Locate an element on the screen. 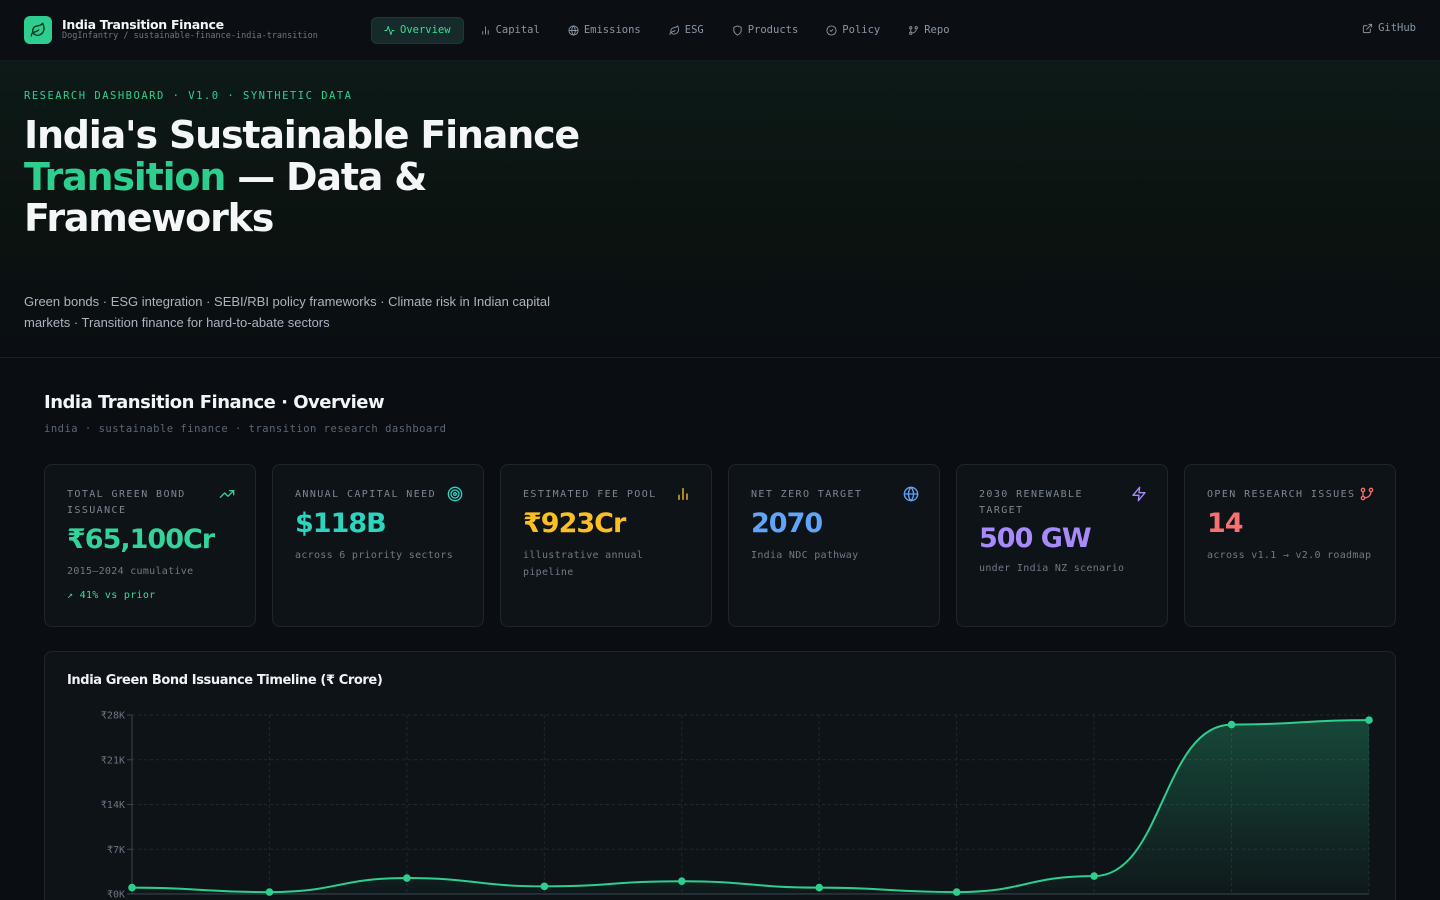 The height and width of the screenshot is (900, 1440). tab-esg: ESG is located at coordinates (686, 30).